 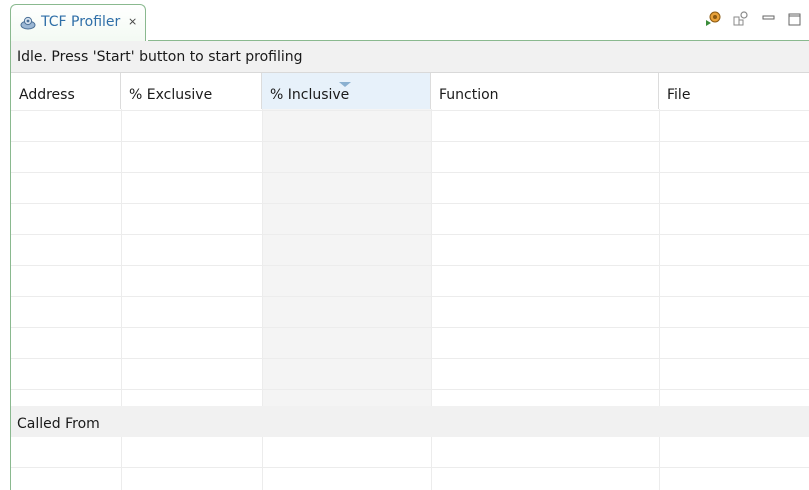 What do you see at coordinates (410, 421) in the screenshot?
I see `called-from-header: Called From` at bounding box center [410, 421].